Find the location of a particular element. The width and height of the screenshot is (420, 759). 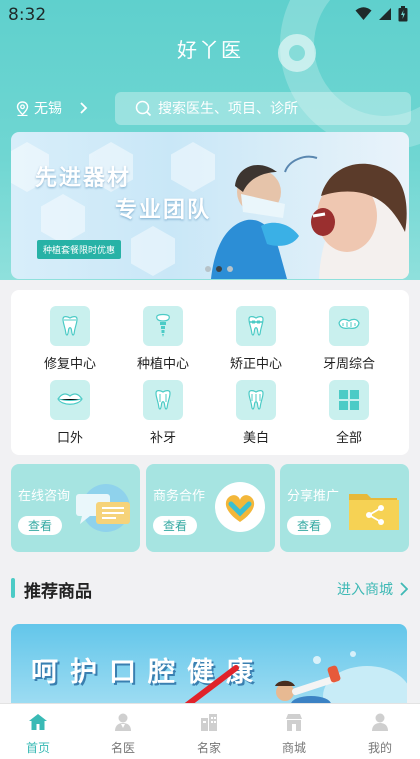

category-oral-surgery: 口外 is located at coordinates (70, 413).